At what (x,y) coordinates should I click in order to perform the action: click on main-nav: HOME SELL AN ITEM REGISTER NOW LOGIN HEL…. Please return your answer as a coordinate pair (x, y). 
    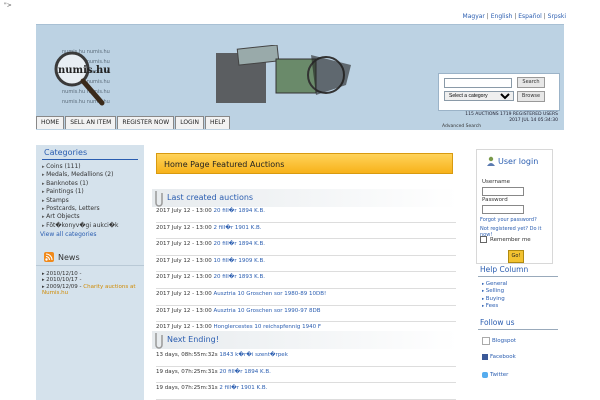
    Looking at the image, I should click on (133, 123).